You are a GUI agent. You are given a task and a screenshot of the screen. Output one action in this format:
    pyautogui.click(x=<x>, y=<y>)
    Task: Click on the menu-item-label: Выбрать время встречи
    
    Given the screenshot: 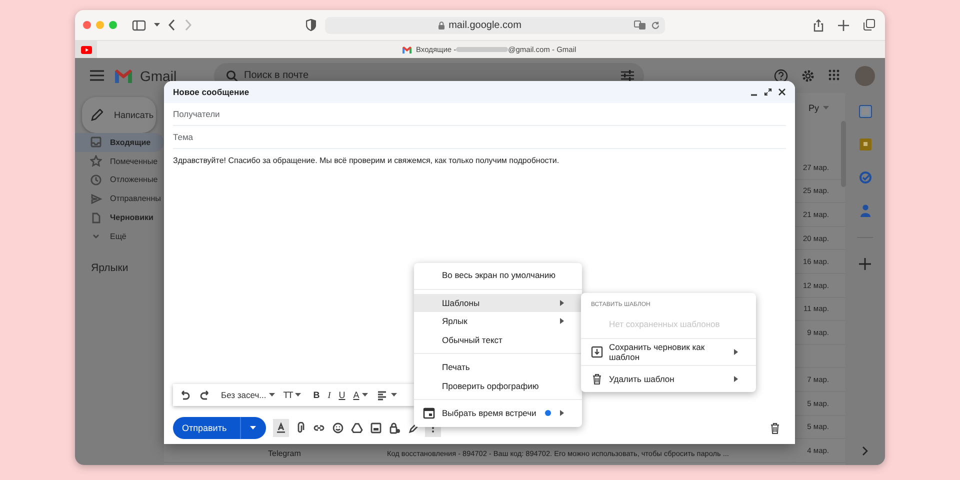 What is the action you would take?
    pyautogui.click(x=489, y=413)
    